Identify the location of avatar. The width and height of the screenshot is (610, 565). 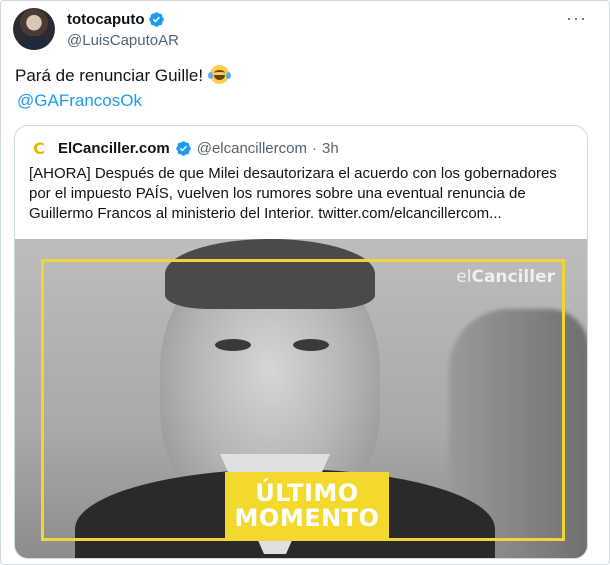
(34, 29).